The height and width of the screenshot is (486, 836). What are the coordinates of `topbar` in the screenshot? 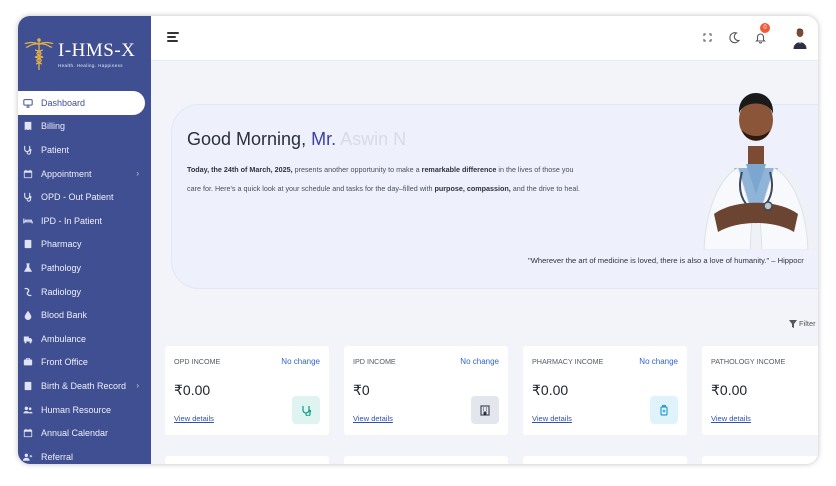 It's located at (484, 38).